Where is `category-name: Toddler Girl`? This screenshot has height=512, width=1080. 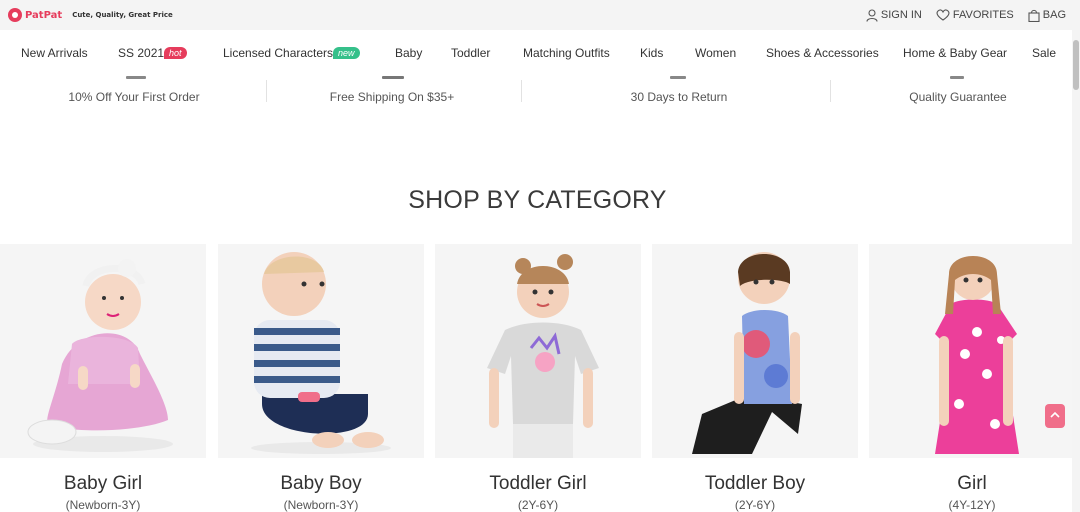 category-name: Toddler Girl is located at coordinates (538, 484).